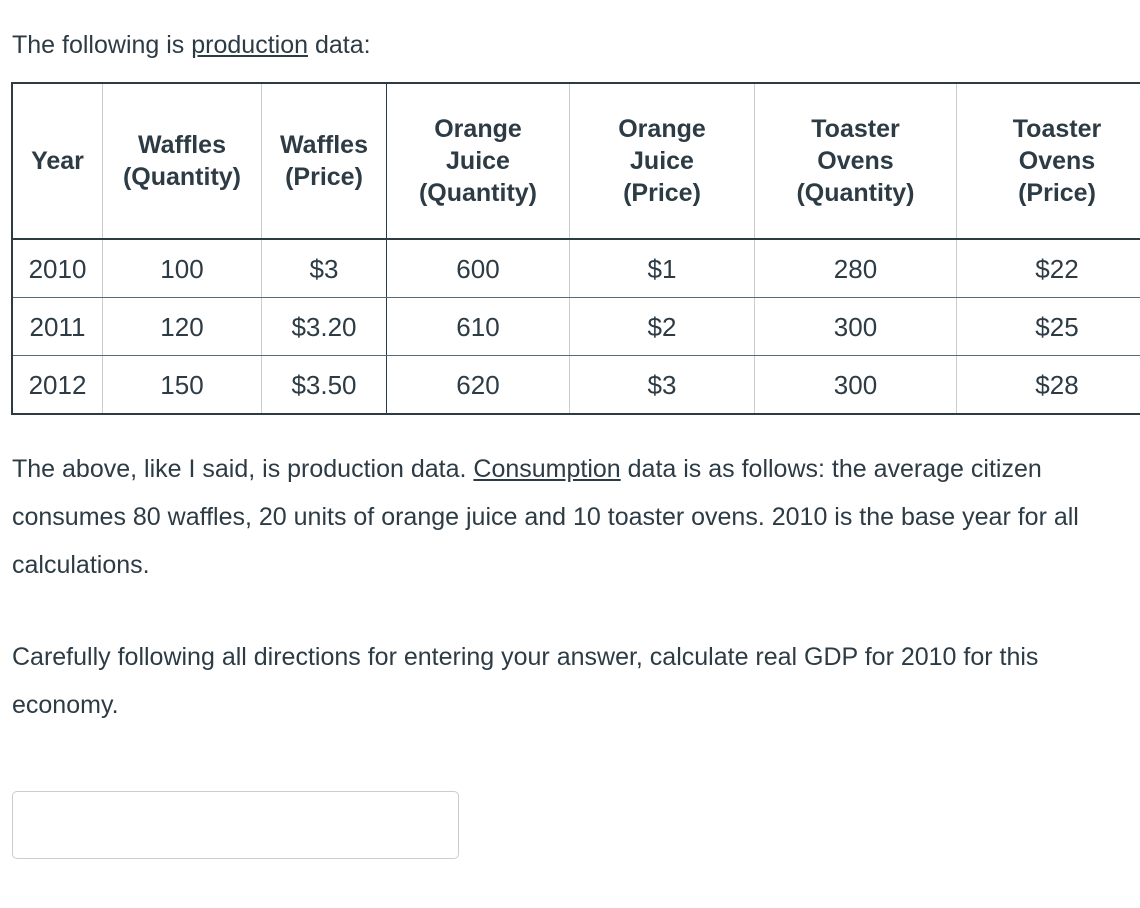  Describe the element at coordinates (855, 268) in the screenshot. I see `cell-toaster-ovens-quantity: 280` at that location.